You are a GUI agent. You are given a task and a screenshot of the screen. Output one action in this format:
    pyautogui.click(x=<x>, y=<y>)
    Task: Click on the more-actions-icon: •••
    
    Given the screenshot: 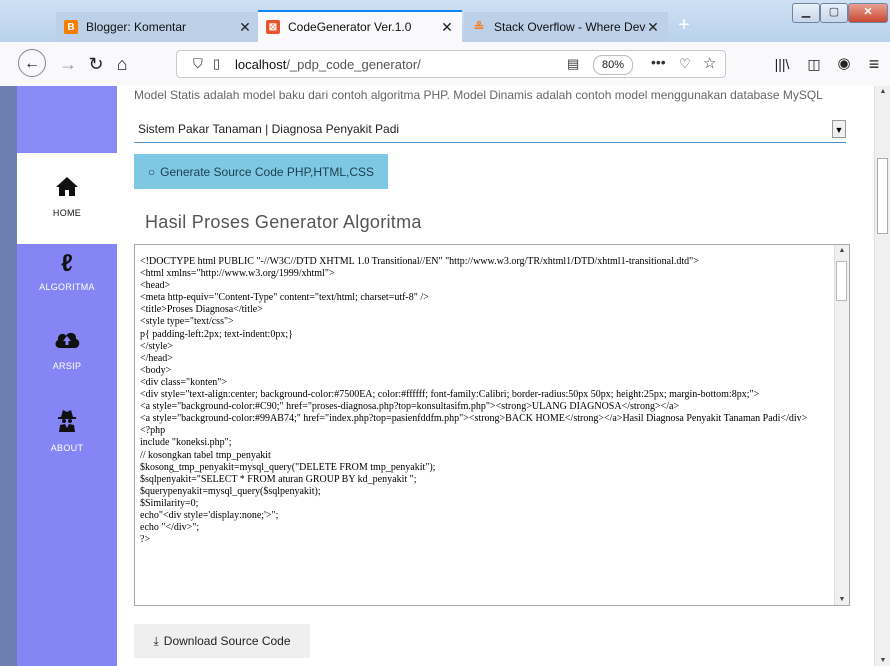 What is the action you would take?
    pyautogui.click(x=658, y=62)
    